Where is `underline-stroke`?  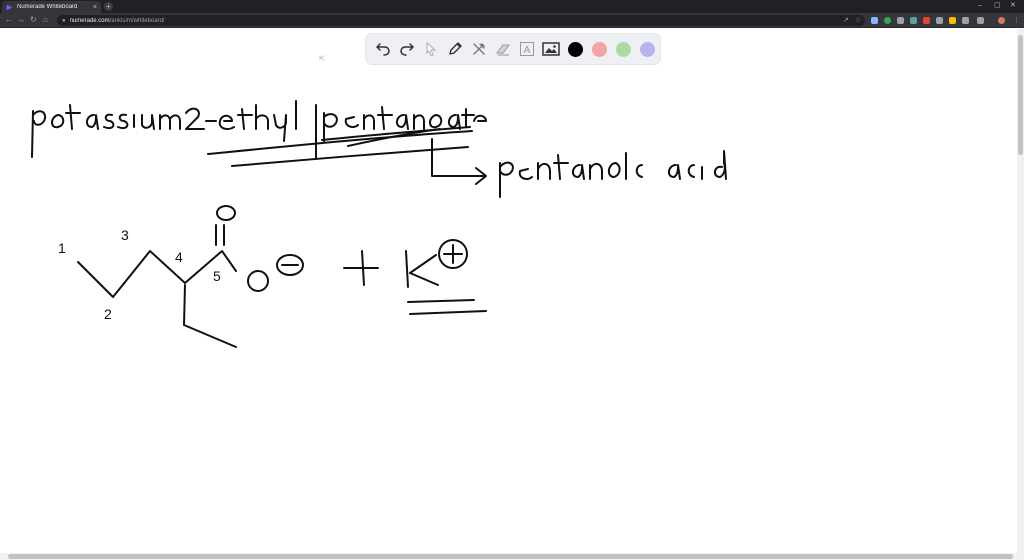 underline-stroke is located at coordinates (394, 137).